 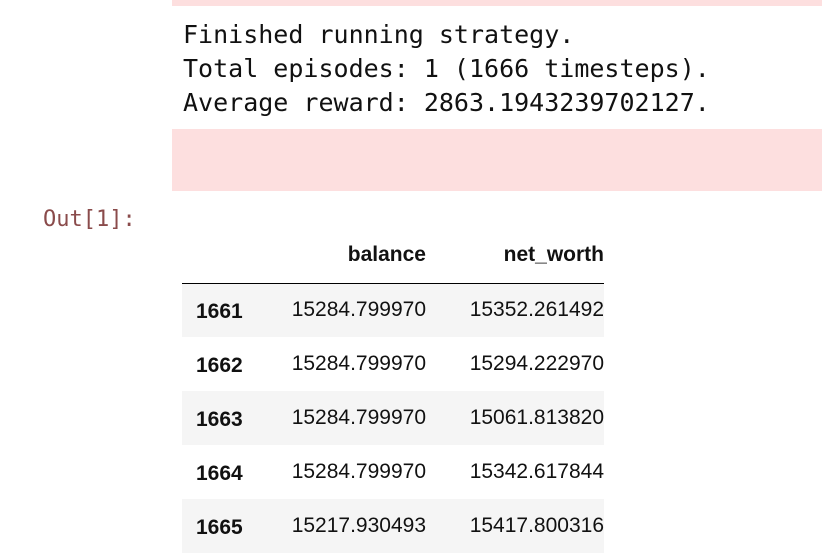 What do you see at coordinates (536, 417) in the screenshot?
I see `cell-net-worth: 15061.813820` at bounding box center [536, 417].